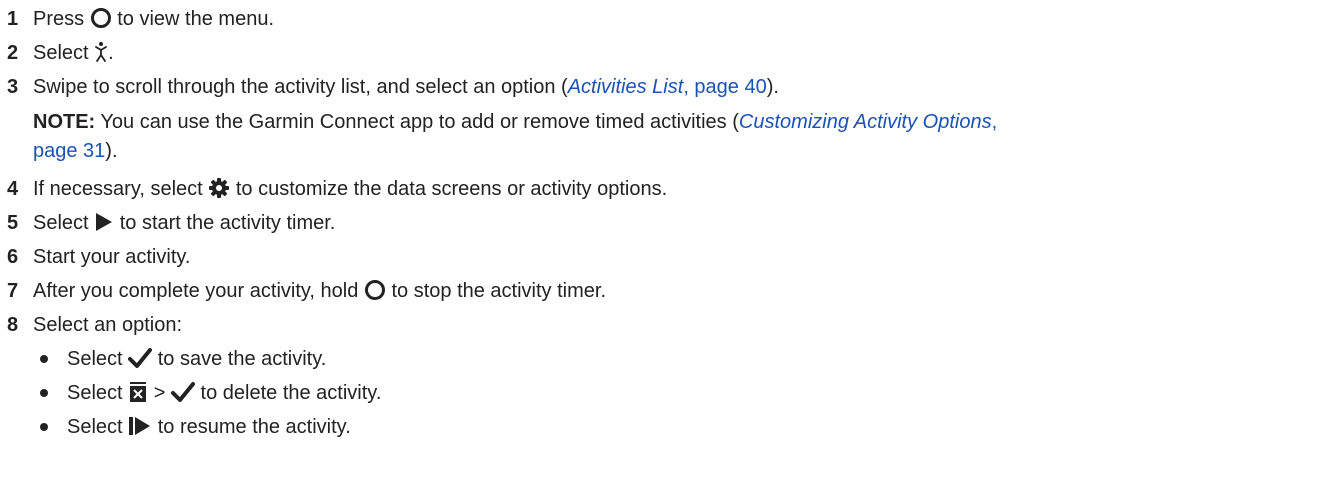  I want to click on step-number: 6, so click(13, 257).